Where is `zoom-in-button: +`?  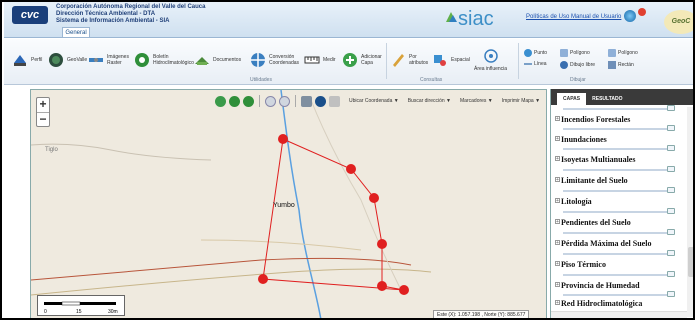
zoom-in-button: + is located at coordinates (43, 105).